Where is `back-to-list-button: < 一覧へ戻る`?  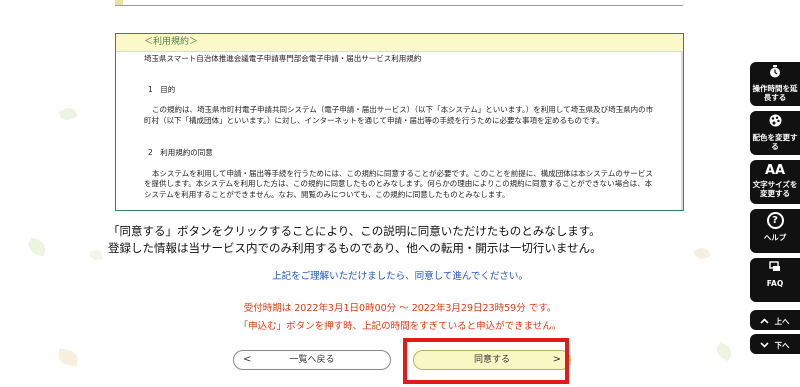
back-to-list-button: < 一覧へ戻る is located at coordinates (312, 360).